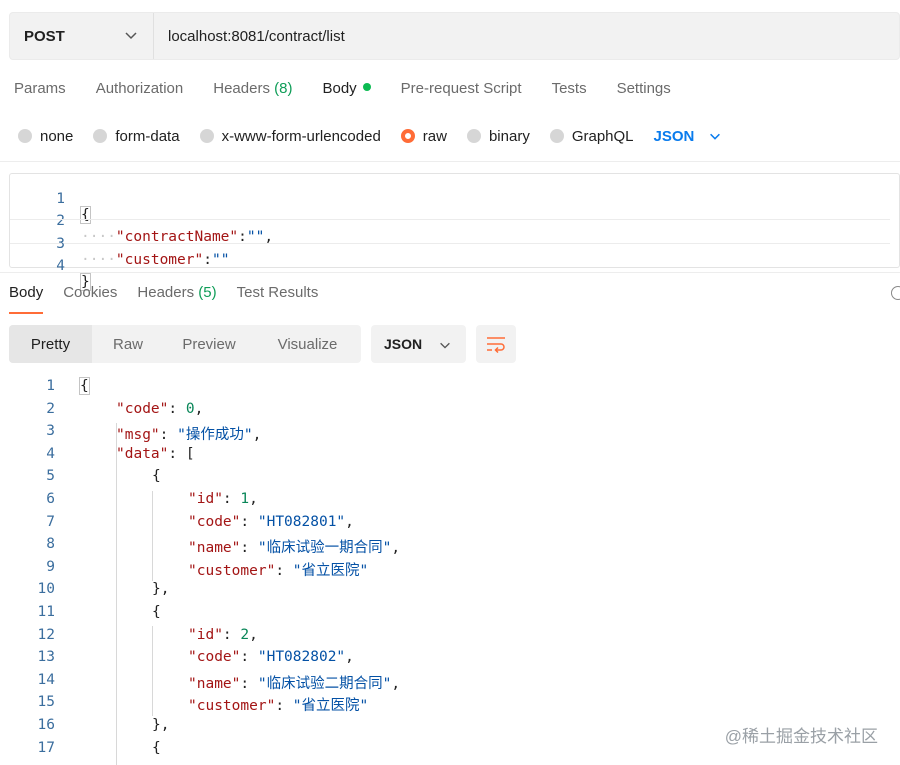 The height and width of the screenshot is (765, 900). What do you see at coordinates (569, 88) in the screenshot?
I see `tab-label: Tests` at bounding box center [569, 88].